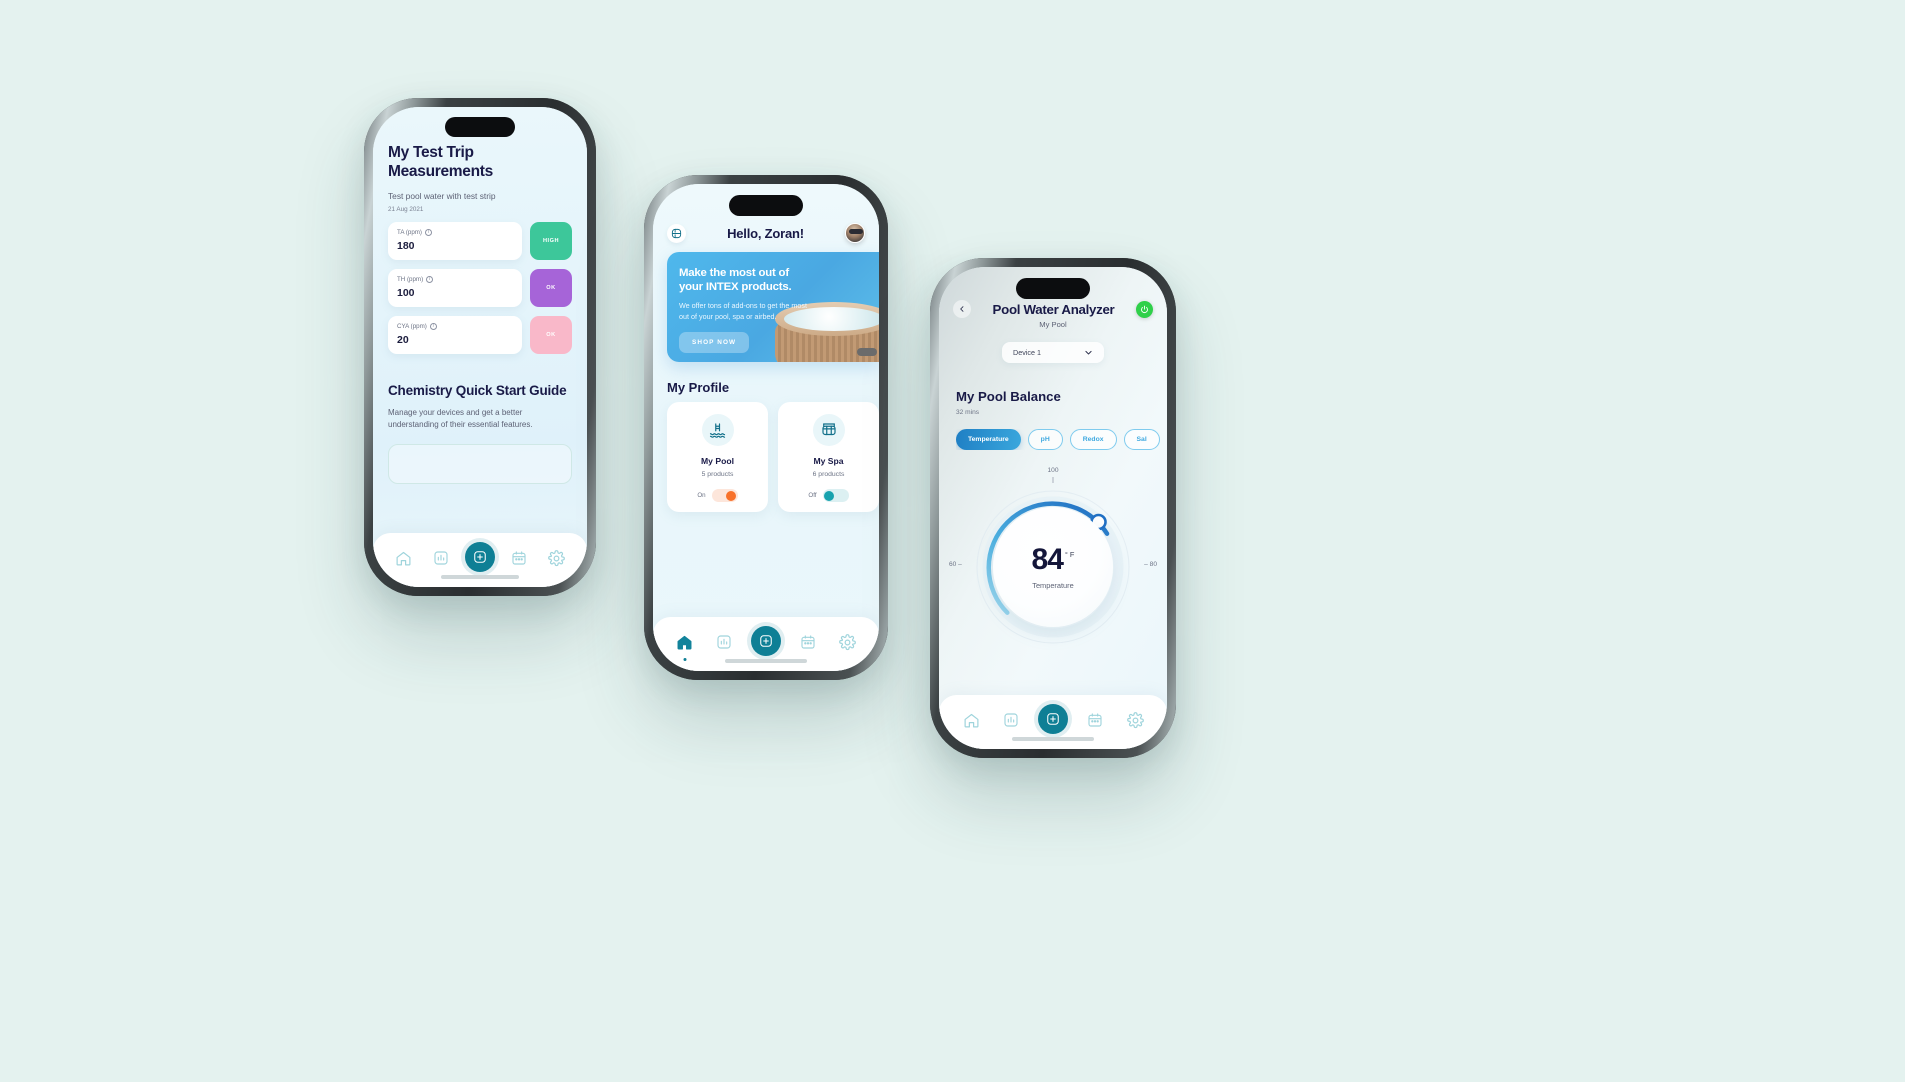 The width and height of the screenshot is (1905, 1082). I want to click on toggle-row: On, so click(717, 495).